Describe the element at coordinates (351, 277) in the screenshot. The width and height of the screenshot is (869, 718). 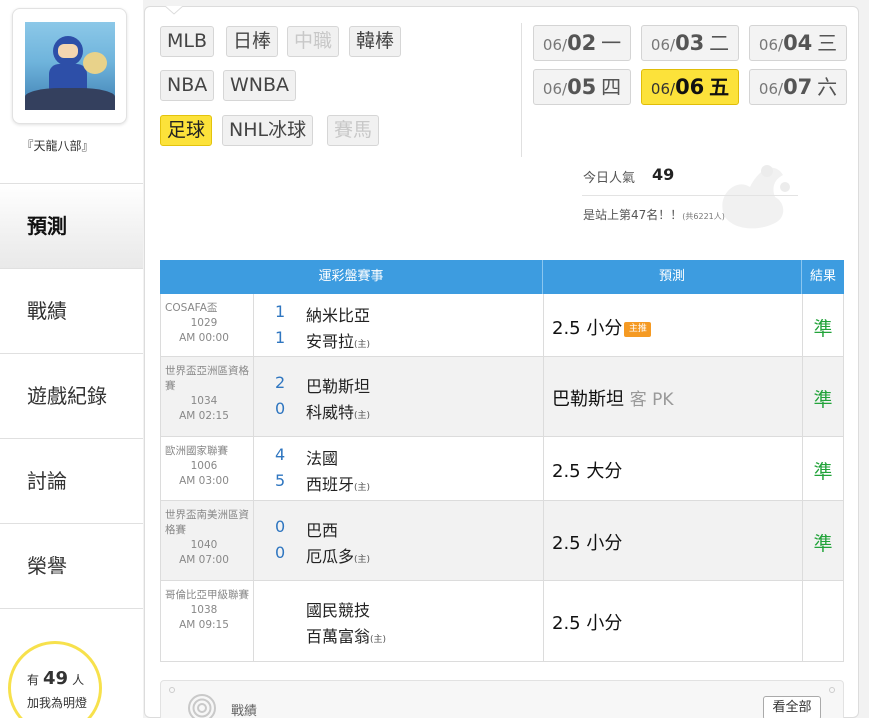
I see `header-event: 運彩盤賽事` at that location.